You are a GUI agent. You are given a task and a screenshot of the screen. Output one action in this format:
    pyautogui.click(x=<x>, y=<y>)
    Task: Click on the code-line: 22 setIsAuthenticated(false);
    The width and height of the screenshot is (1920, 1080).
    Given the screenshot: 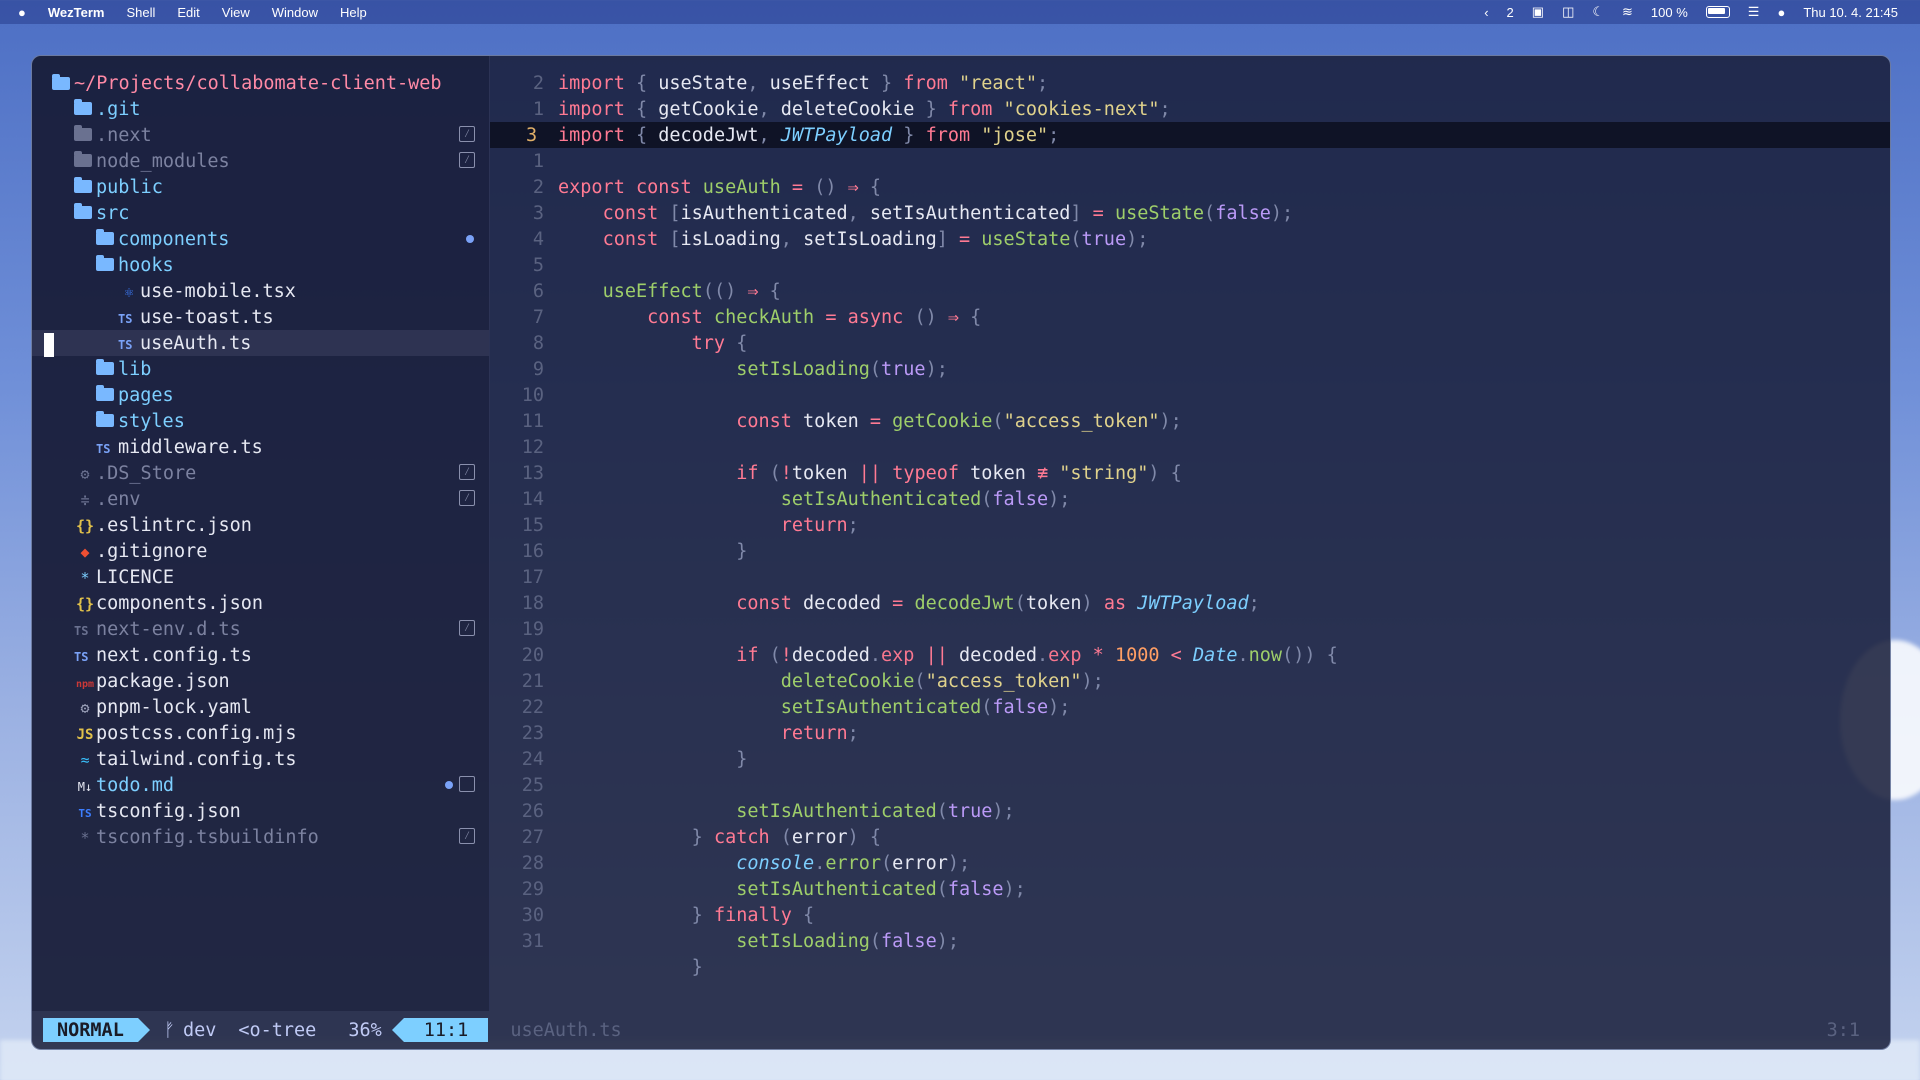 What is the action you would take?
    pyautogui.click(x=1190, y=707)
    